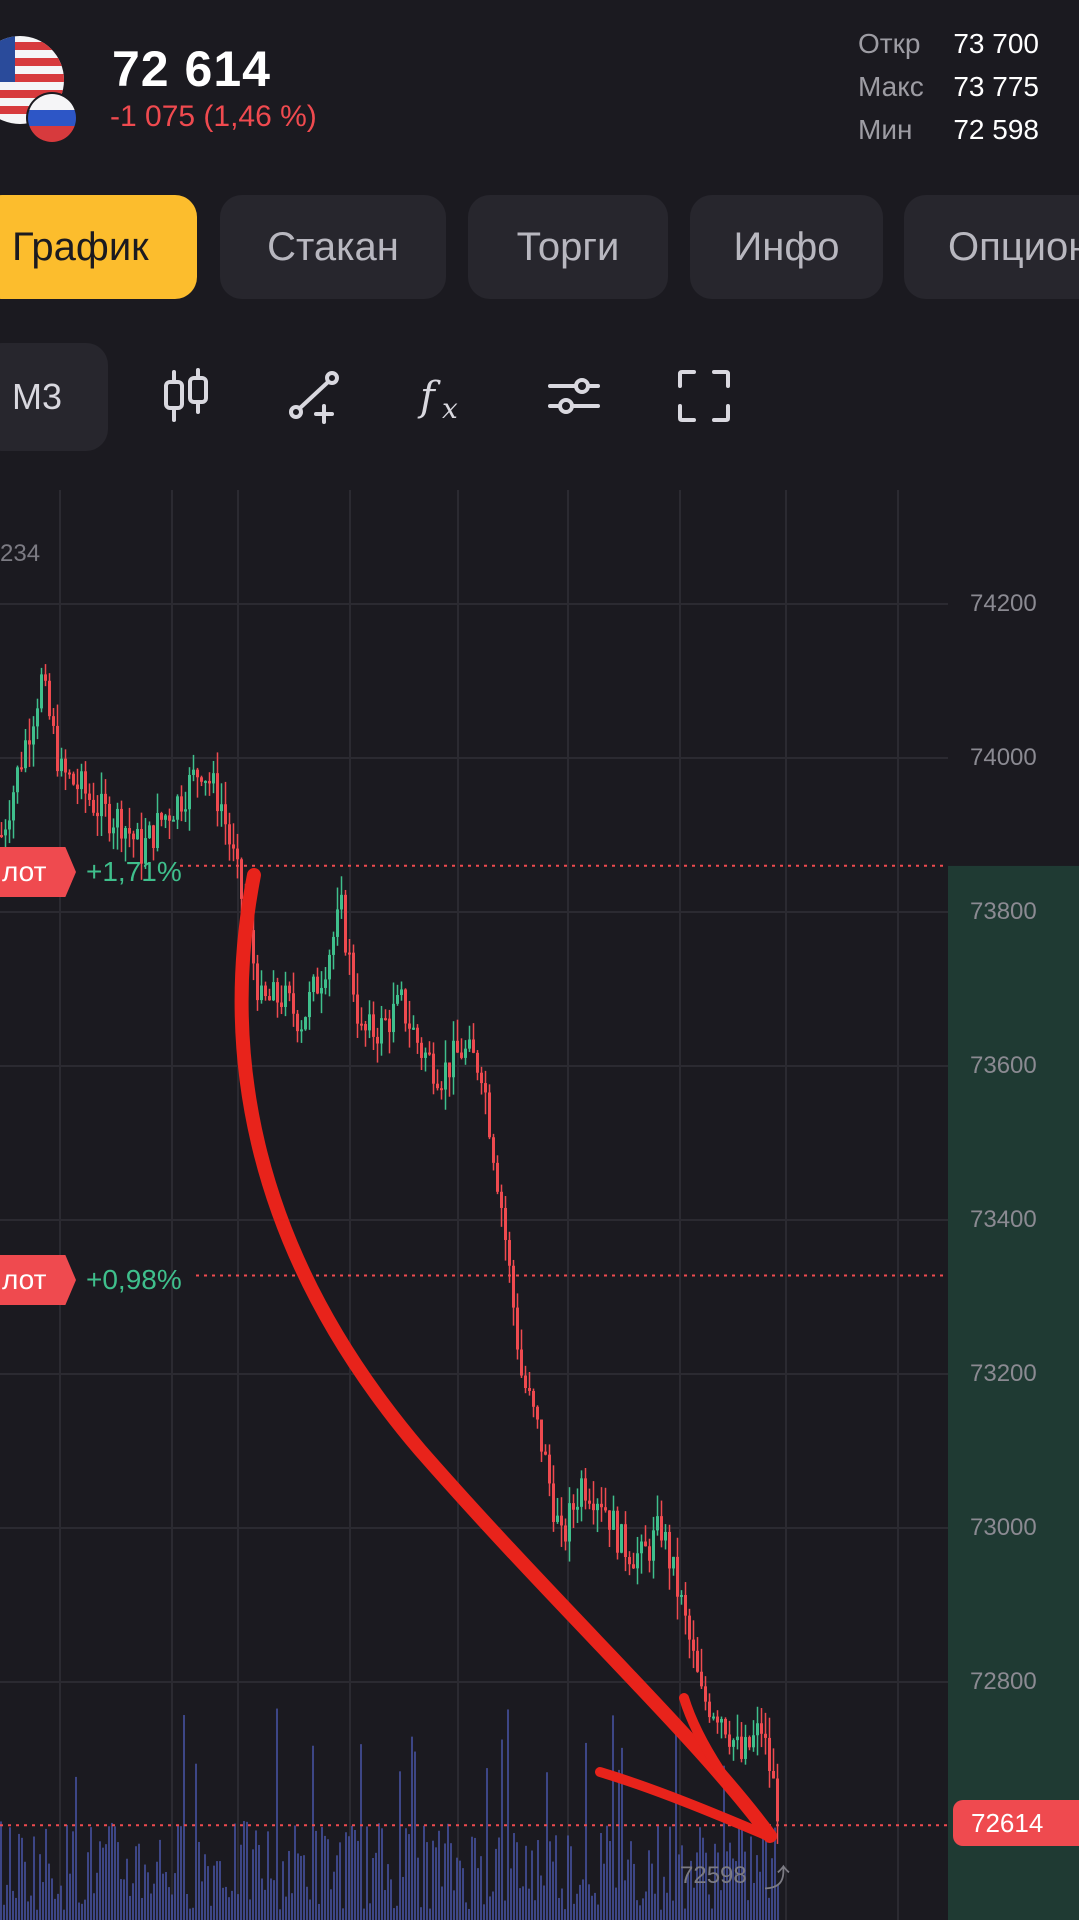 The height and width of the screenshot is (1920, 1079). Describe the element at coordinates (38, 872) in the screenshot. I see `order-badge-1: лот` at that location.